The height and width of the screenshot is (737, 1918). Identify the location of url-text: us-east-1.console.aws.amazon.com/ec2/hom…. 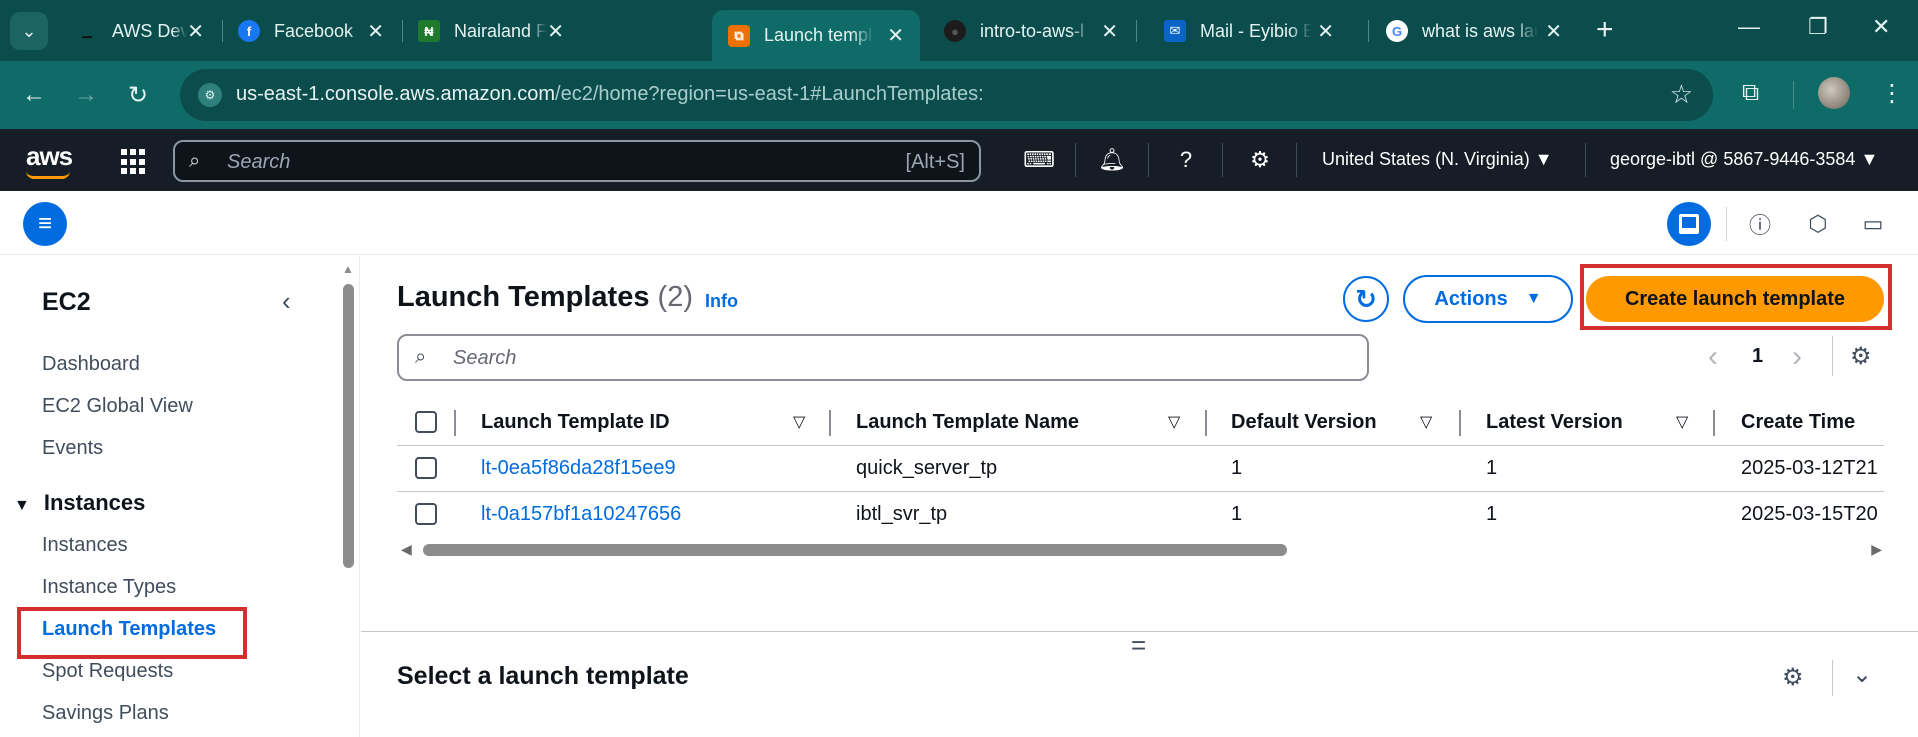
(610, 94).